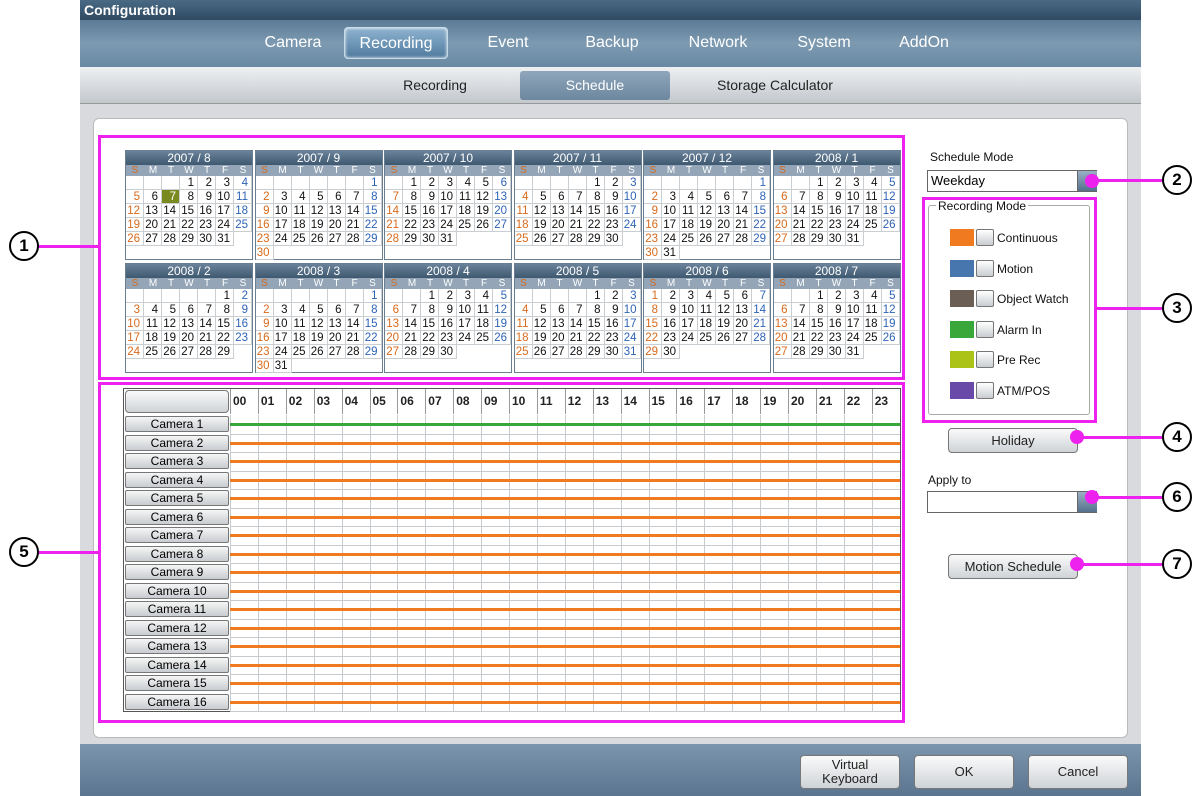 Image resolution: width=1198 pixels, height=796 pixels. What do you see at coordinates (69, 552) in the screenshot?
I see `callout-5-line` at bounding box center [69, 552].